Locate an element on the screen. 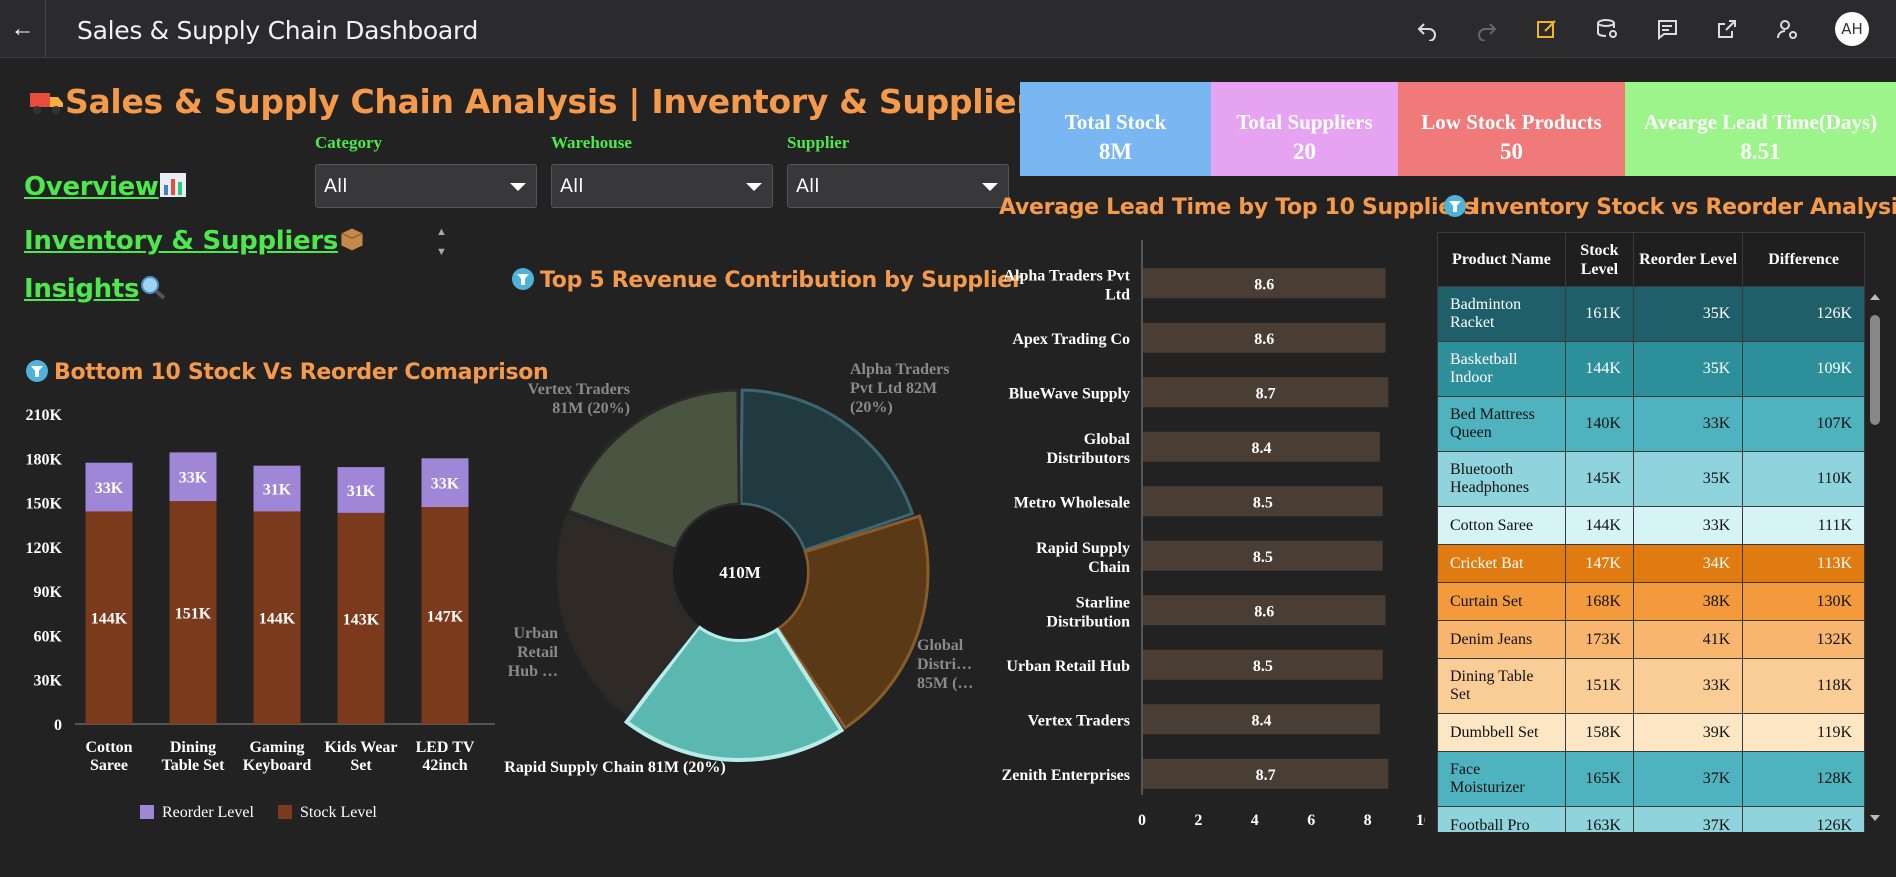 The width and height of the screenshot is (1896, 877). table-row: Cotton Saree 144K 33K 111K is located at coordinates (1651, 525).